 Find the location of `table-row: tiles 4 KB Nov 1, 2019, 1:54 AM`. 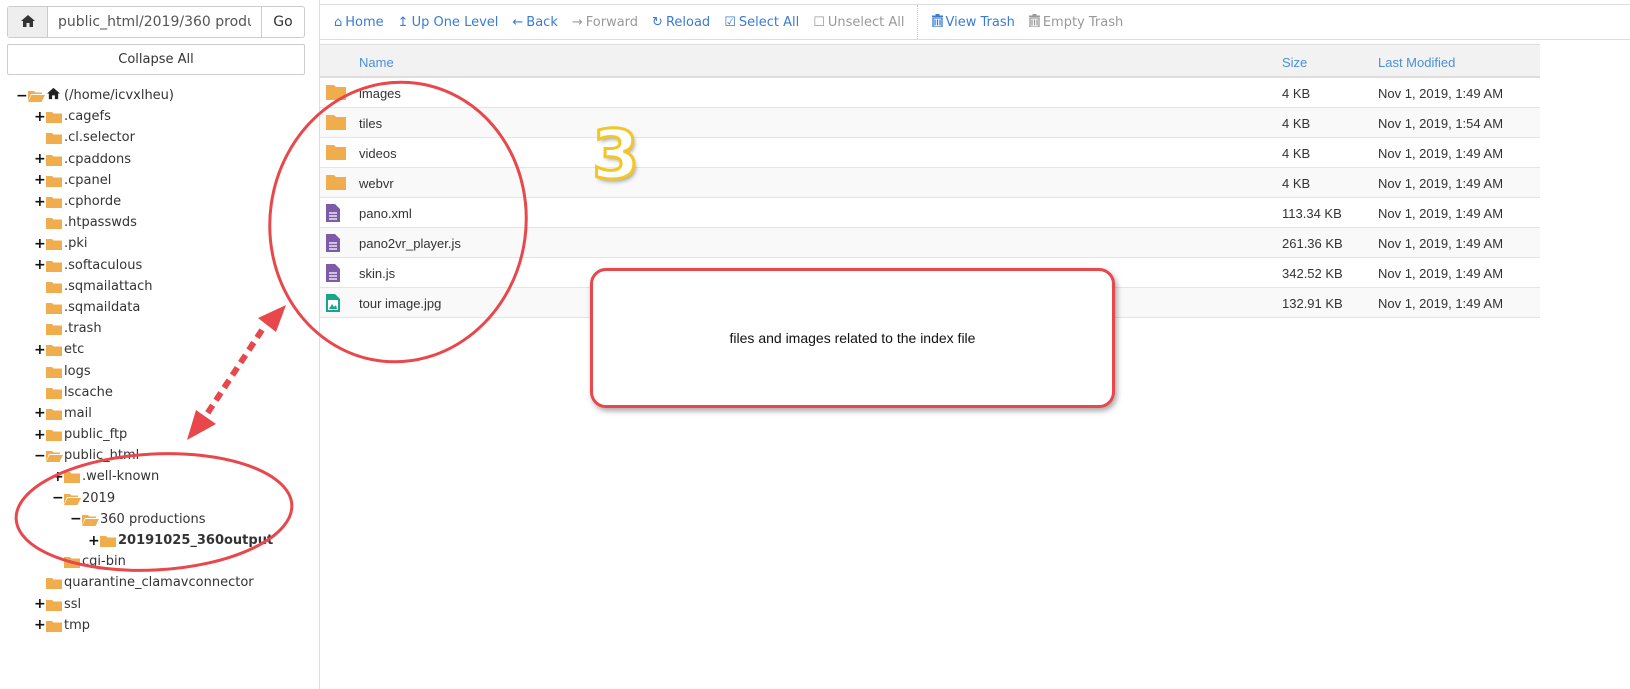

table-row: tiles 4 KB Nov 1, 2019, 1:54 AM is located at coordinates (930, 123).